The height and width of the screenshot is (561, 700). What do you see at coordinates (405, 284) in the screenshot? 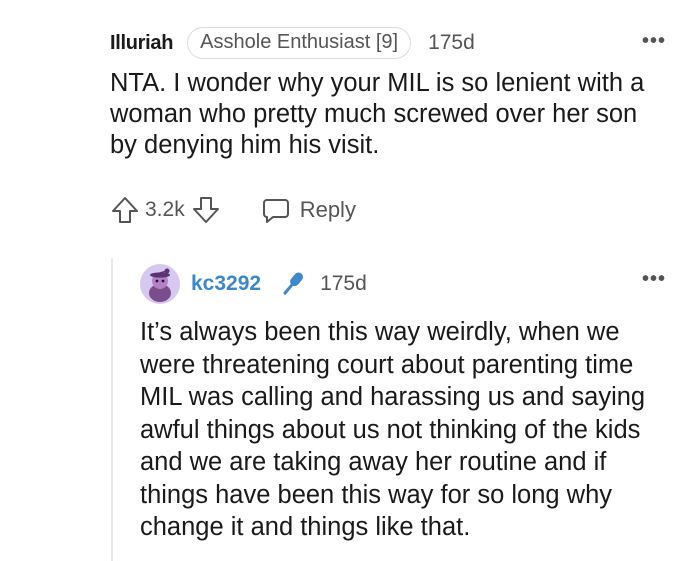
I see `reply-header: kc3292 175d` at bounding box center [405, 284].